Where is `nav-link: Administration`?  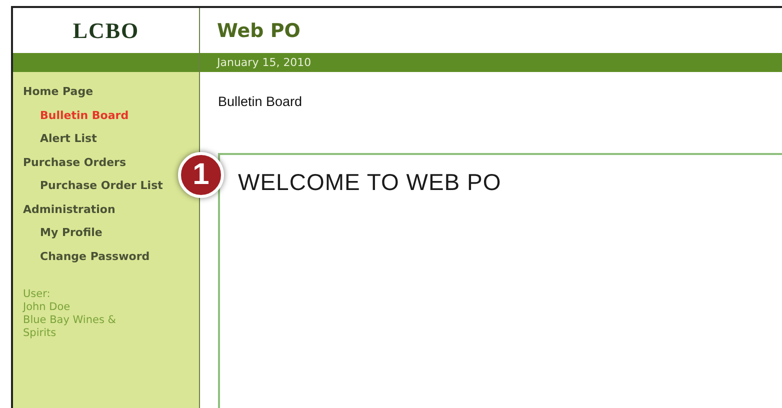 nav-link: Administration is located at coordinates (69, 213).